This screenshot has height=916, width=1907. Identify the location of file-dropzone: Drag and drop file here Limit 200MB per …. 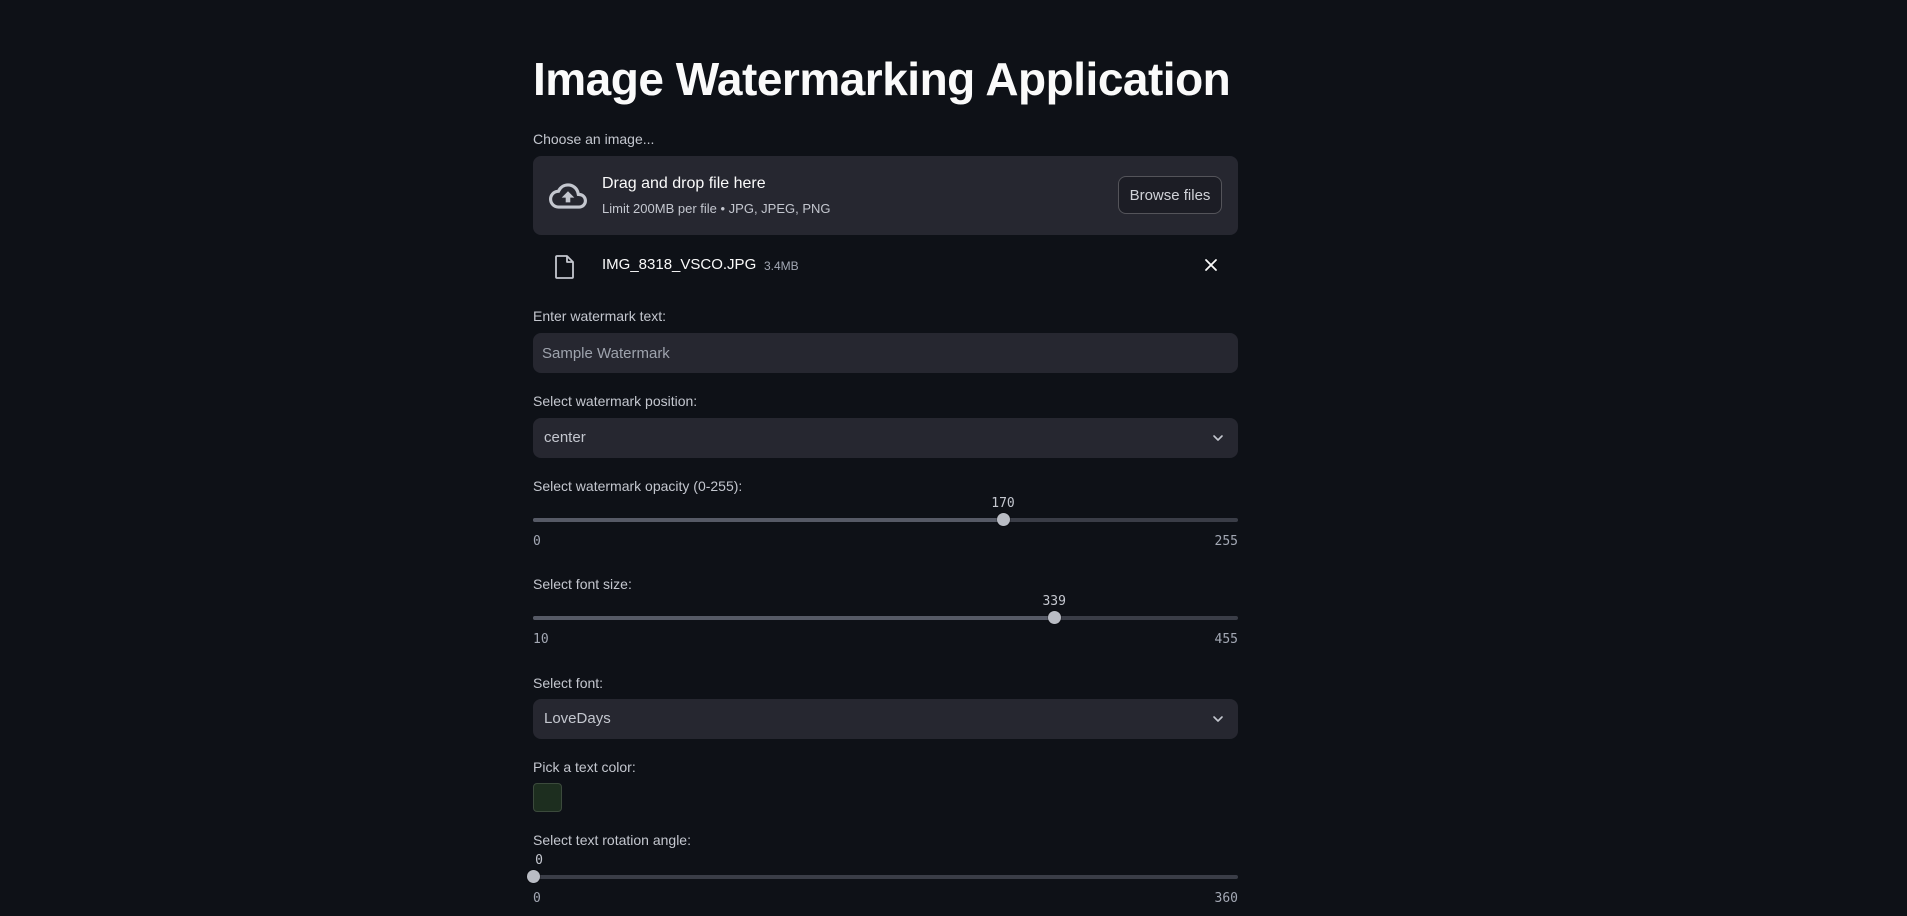
(885, 195).